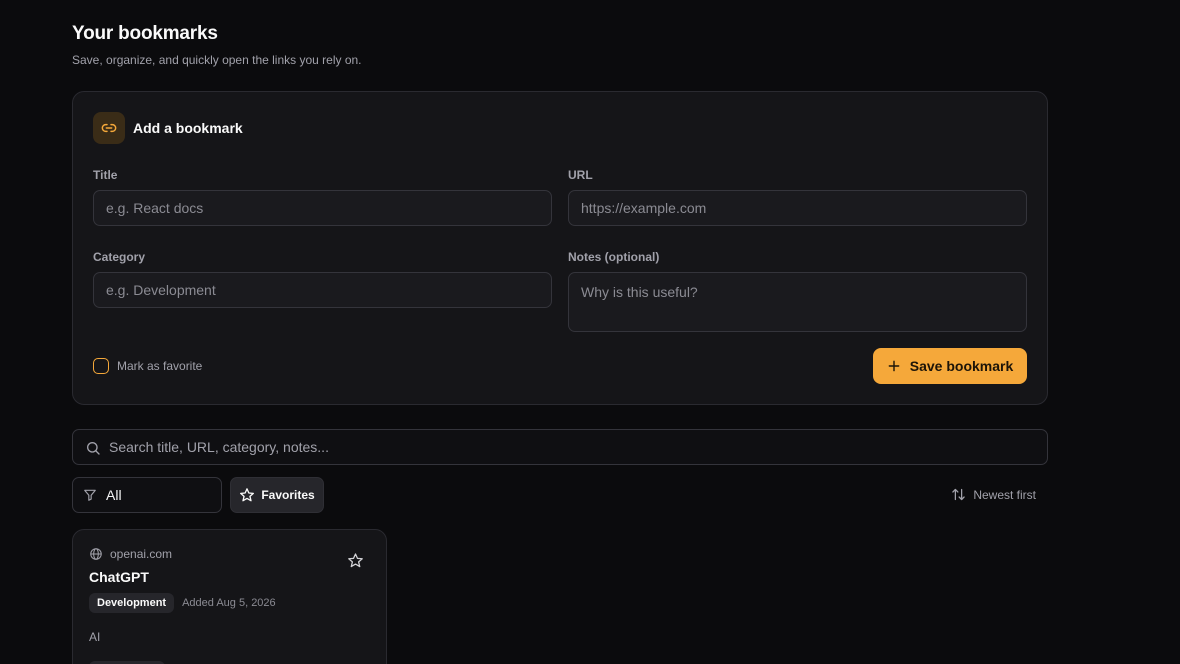  What do you see at coordinates (101, 366) in the screenshot?
I see `favorite-checkbox` at bounding box center [101, 366].